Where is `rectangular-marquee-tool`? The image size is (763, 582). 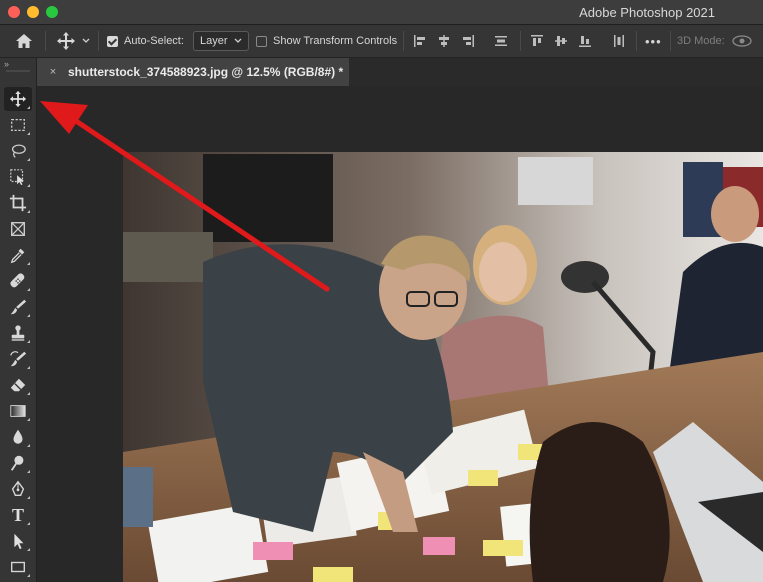
rectangular-marquee-tool is located at coordinates (18, 125).